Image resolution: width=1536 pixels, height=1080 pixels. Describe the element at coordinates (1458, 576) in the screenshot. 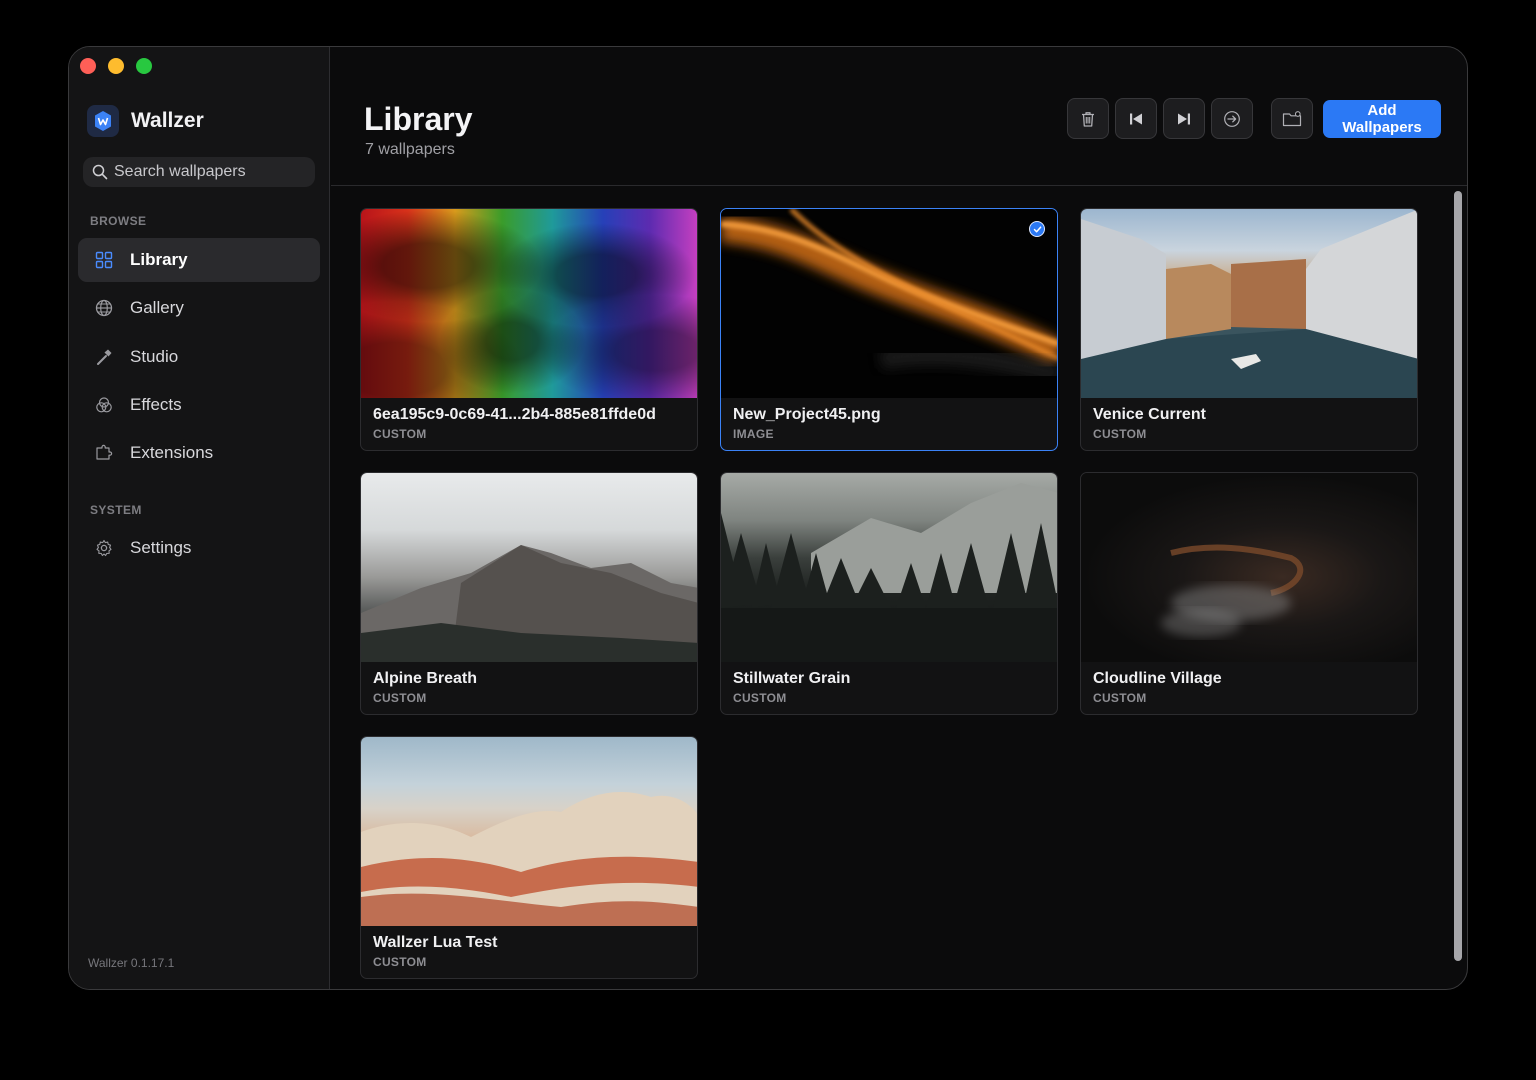

I see `scrollbar-thumb` at that location.